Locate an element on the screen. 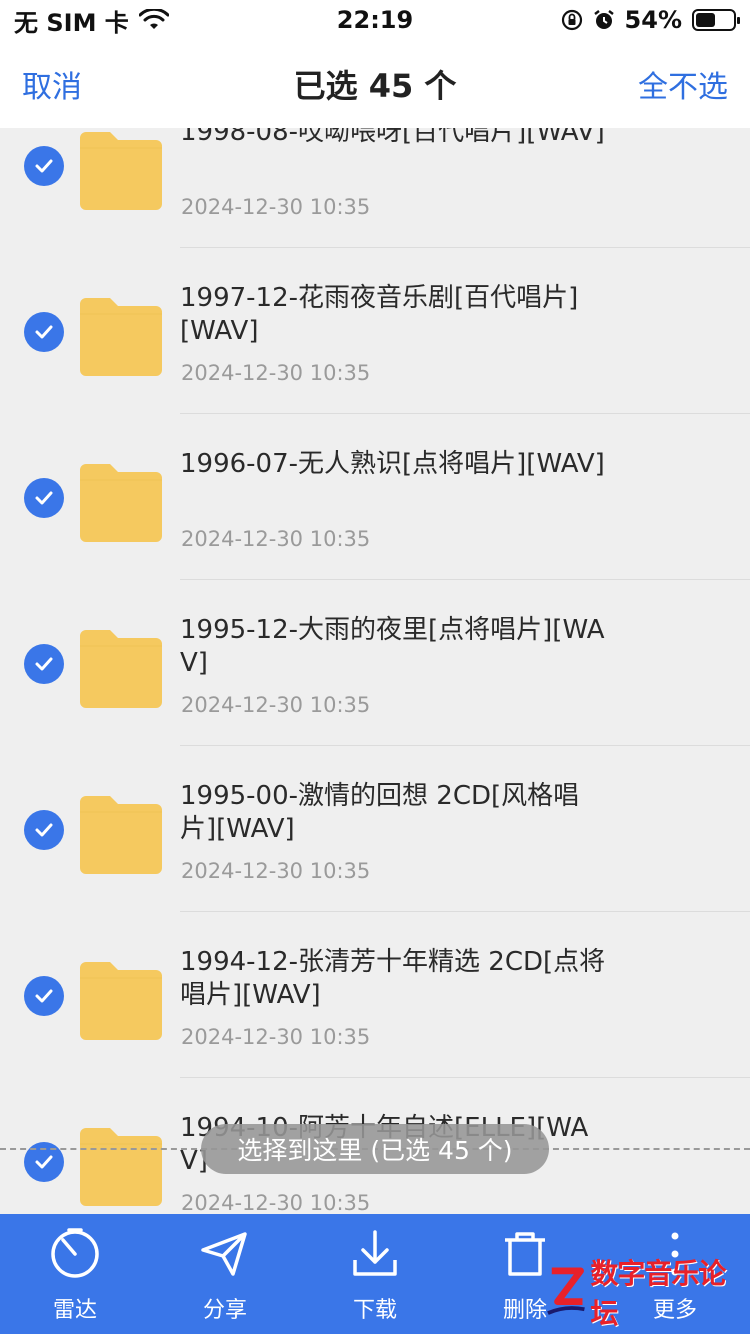 The width and height of the screenshot is (750, 1334). download-icon is located at coordinates (375, 1253).